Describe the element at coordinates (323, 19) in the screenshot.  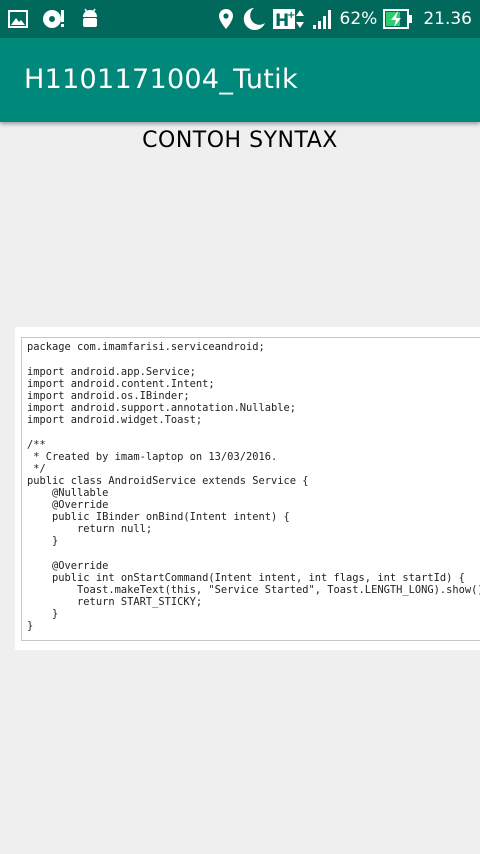
I see `signal-icon` at that location.